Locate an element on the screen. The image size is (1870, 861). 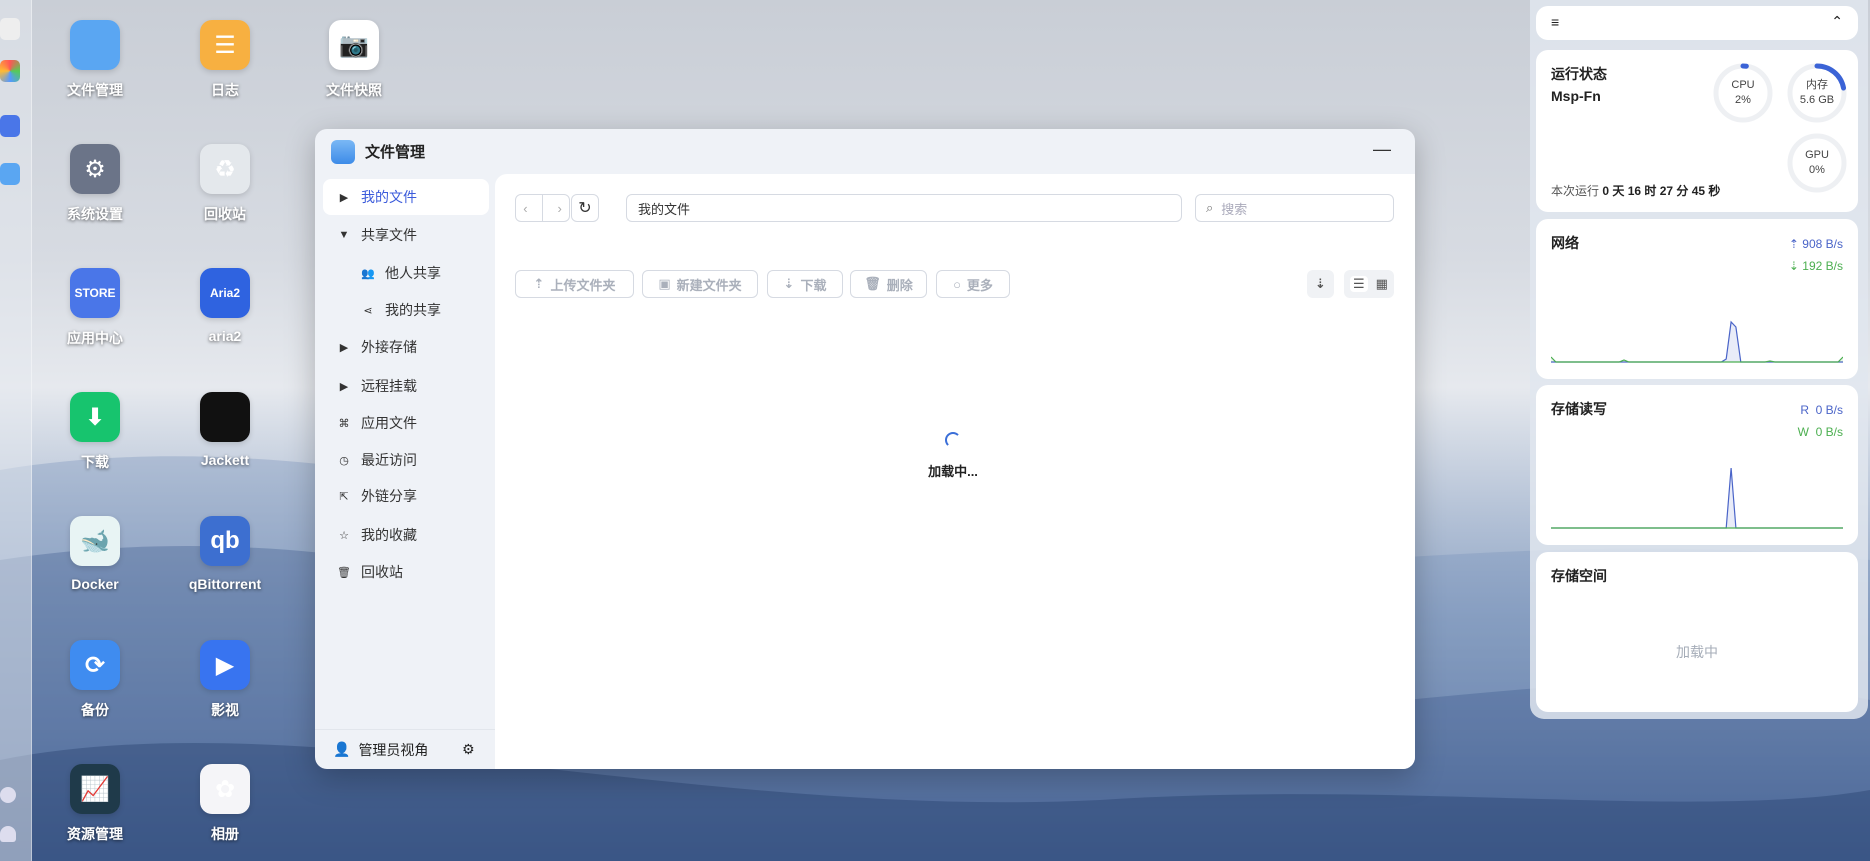
upload-area is located at coordinates (1697, 342).